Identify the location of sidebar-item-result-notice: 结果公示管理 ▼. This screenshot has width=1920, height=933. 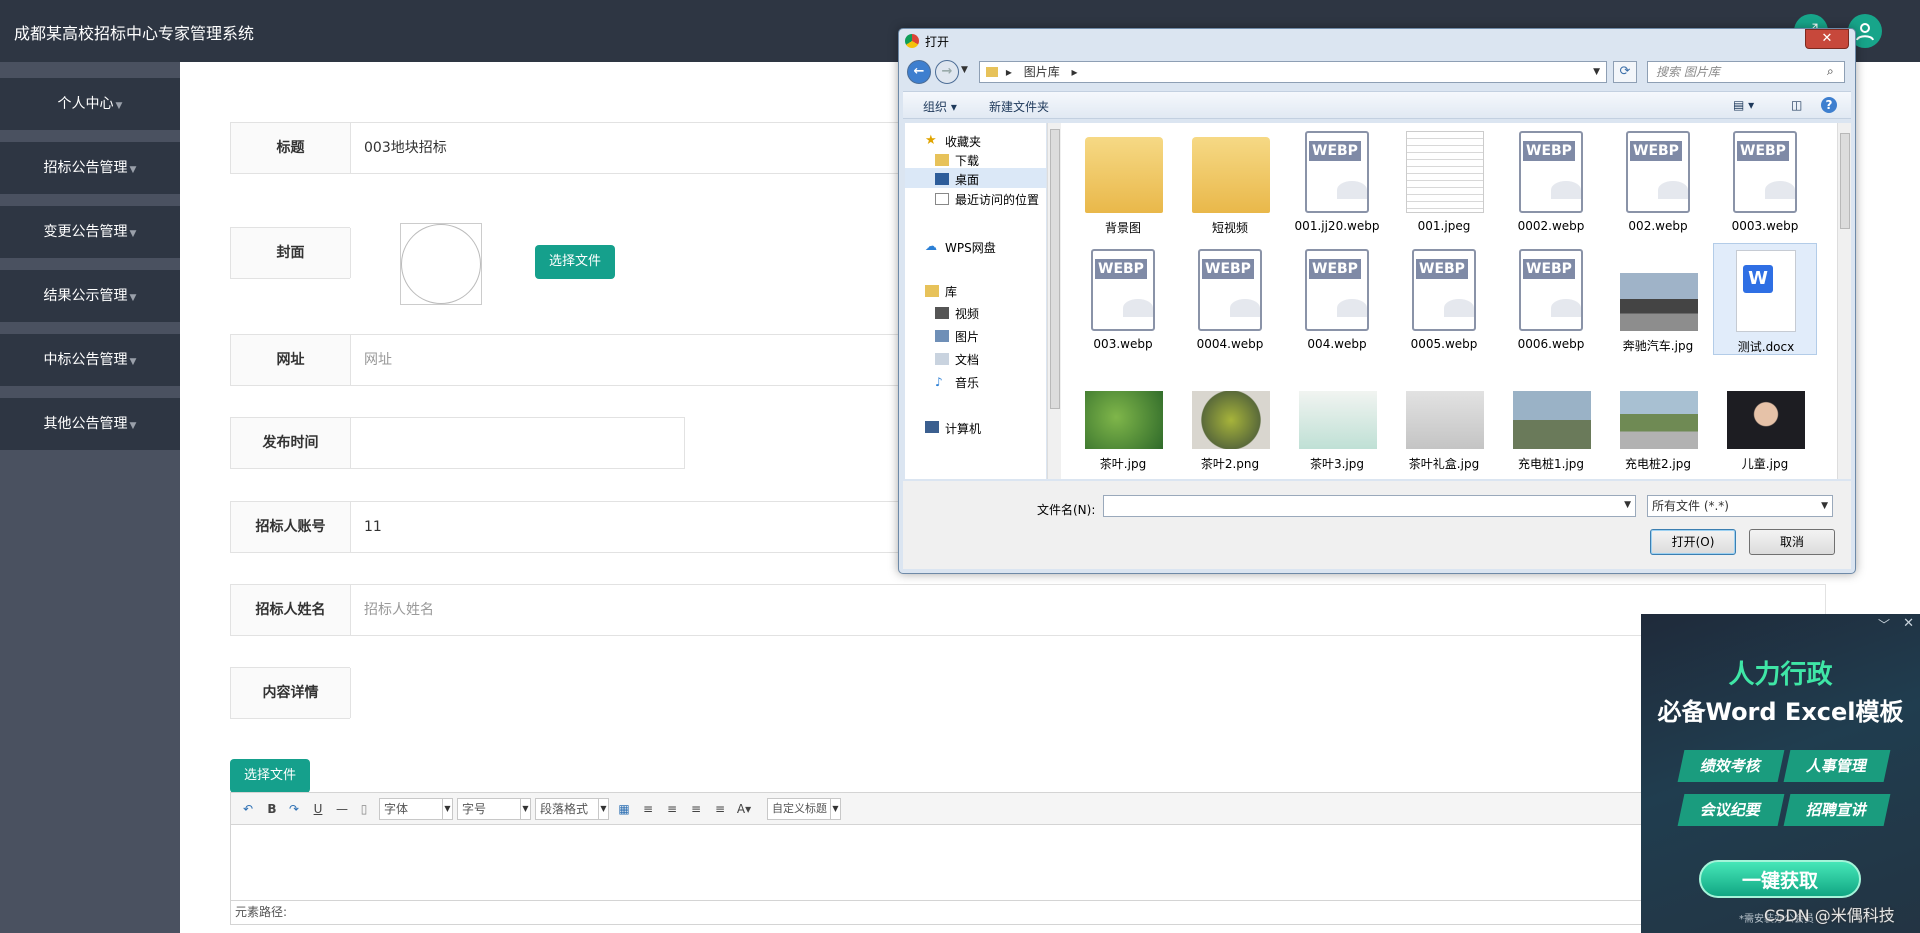
(90, 296).